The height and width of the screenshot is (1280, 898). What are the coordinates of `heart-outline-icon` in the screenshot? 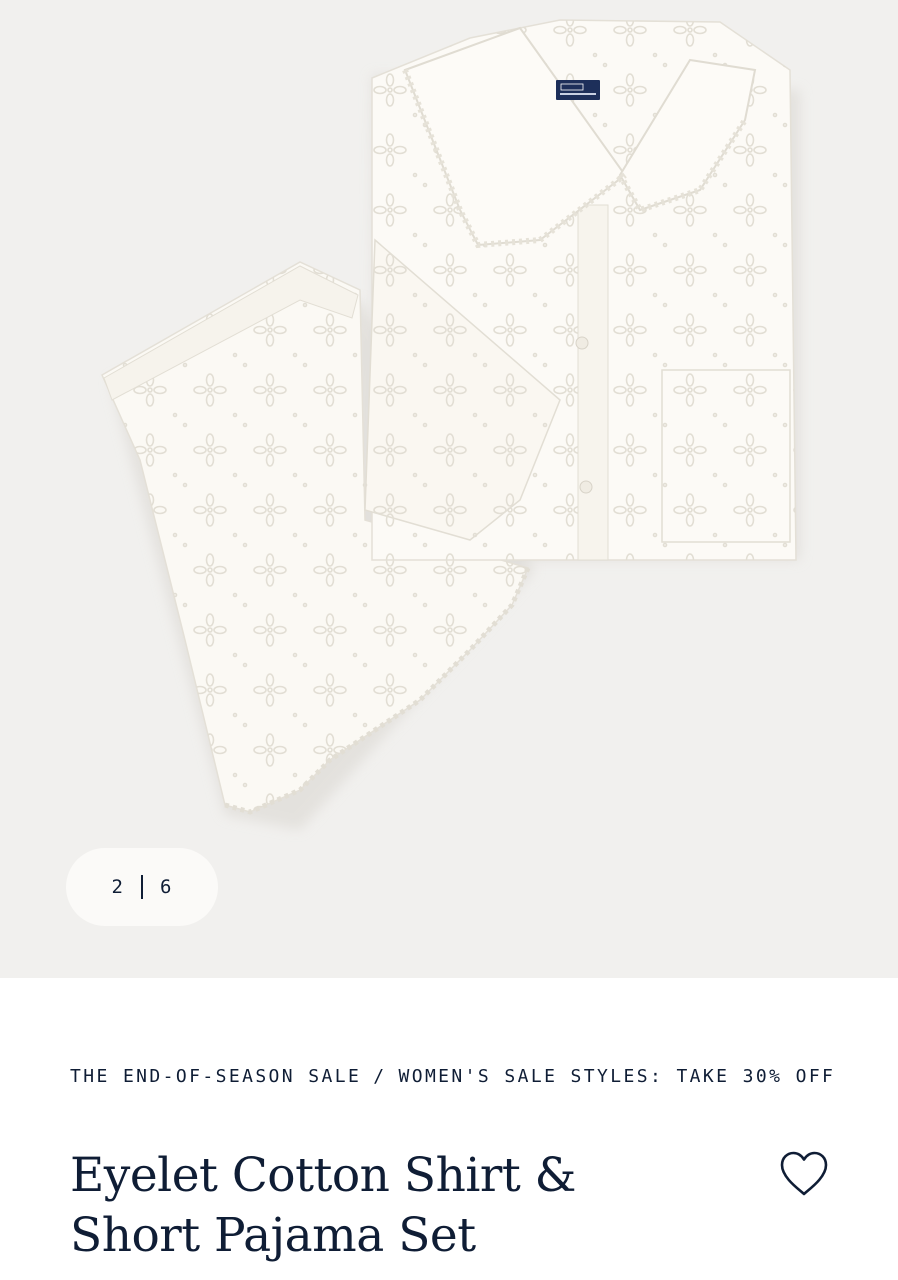 It's located at (804, 1173).